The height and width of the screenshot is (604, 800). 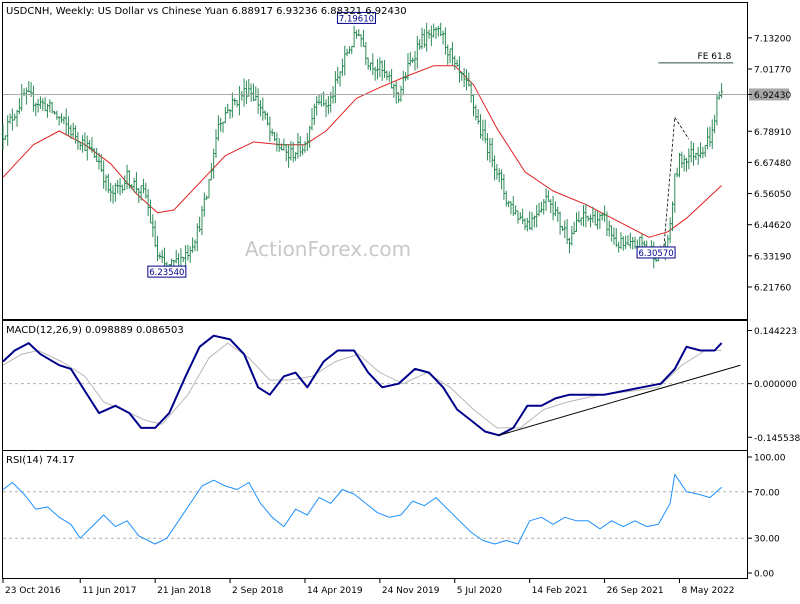 I want to click on x-tick-label: 8 May 2022, so click(x=707, y=591).